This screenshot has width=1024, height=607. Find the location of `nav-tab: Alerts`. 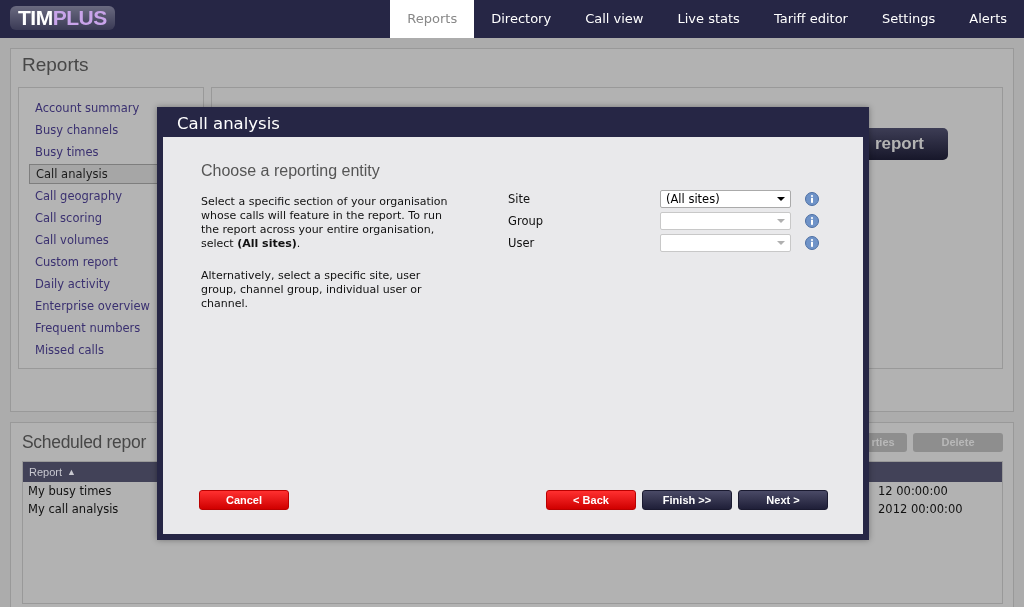

nav-tab: Alerts is located at coordinates (988, 19).